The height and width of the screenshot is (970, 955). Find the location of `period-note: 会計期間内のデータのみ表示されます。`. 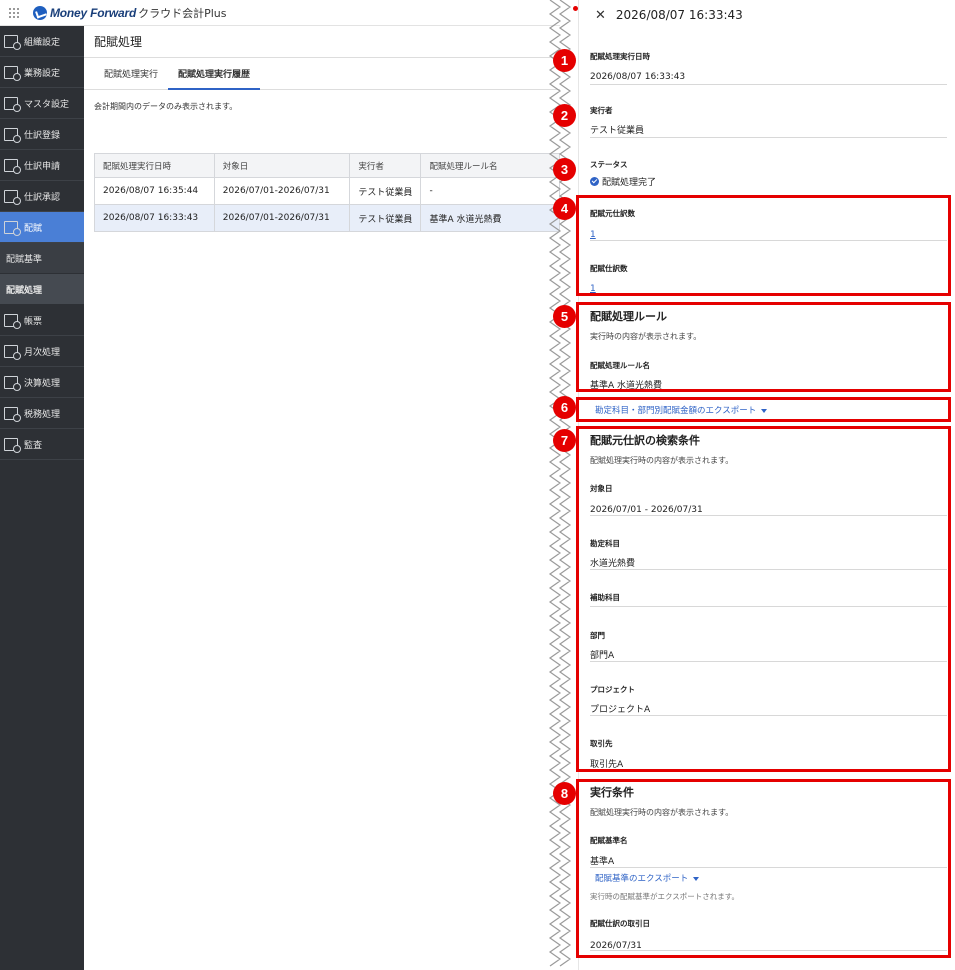

period-note: 会計期間内のデータのみ表示されます。 is located at coordinates (166, 106).